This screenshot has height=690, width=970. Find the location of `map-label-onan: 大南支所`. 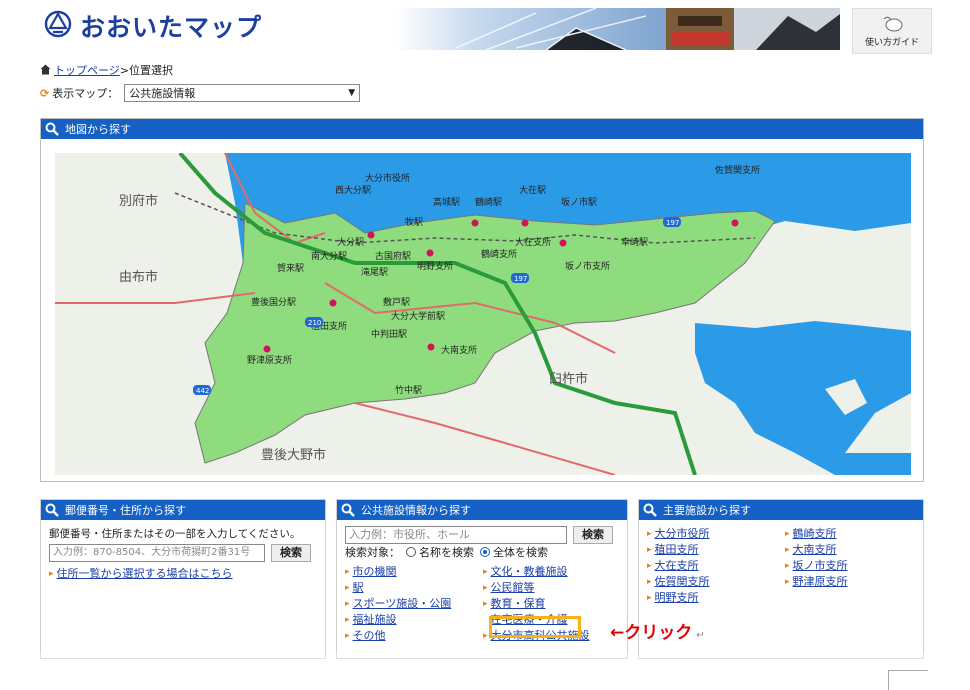

map-label-onan: 大南支所 is located at coordinates (459, 350).